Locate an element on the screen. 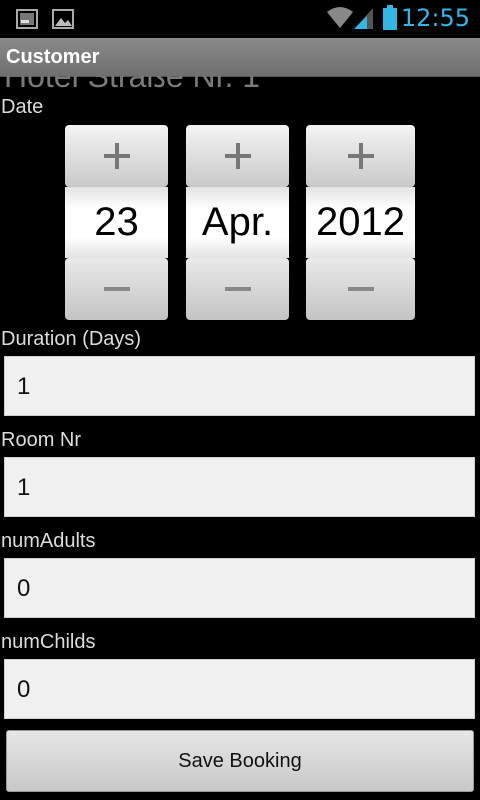  clock-time: 12:55 is located at coordinates (435, 18).